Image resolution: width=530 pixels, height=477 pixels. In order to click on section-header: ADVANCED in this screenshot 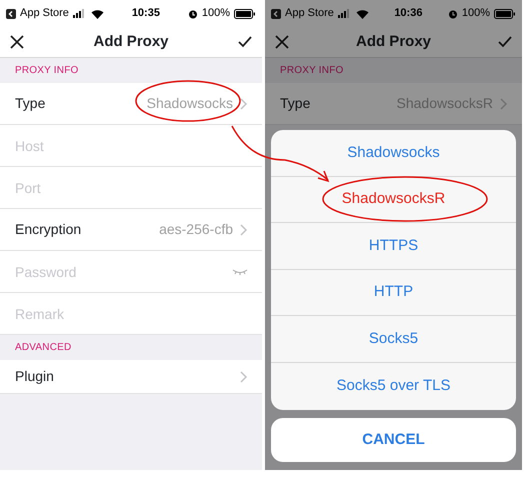, I will do `click(43, 348)`.